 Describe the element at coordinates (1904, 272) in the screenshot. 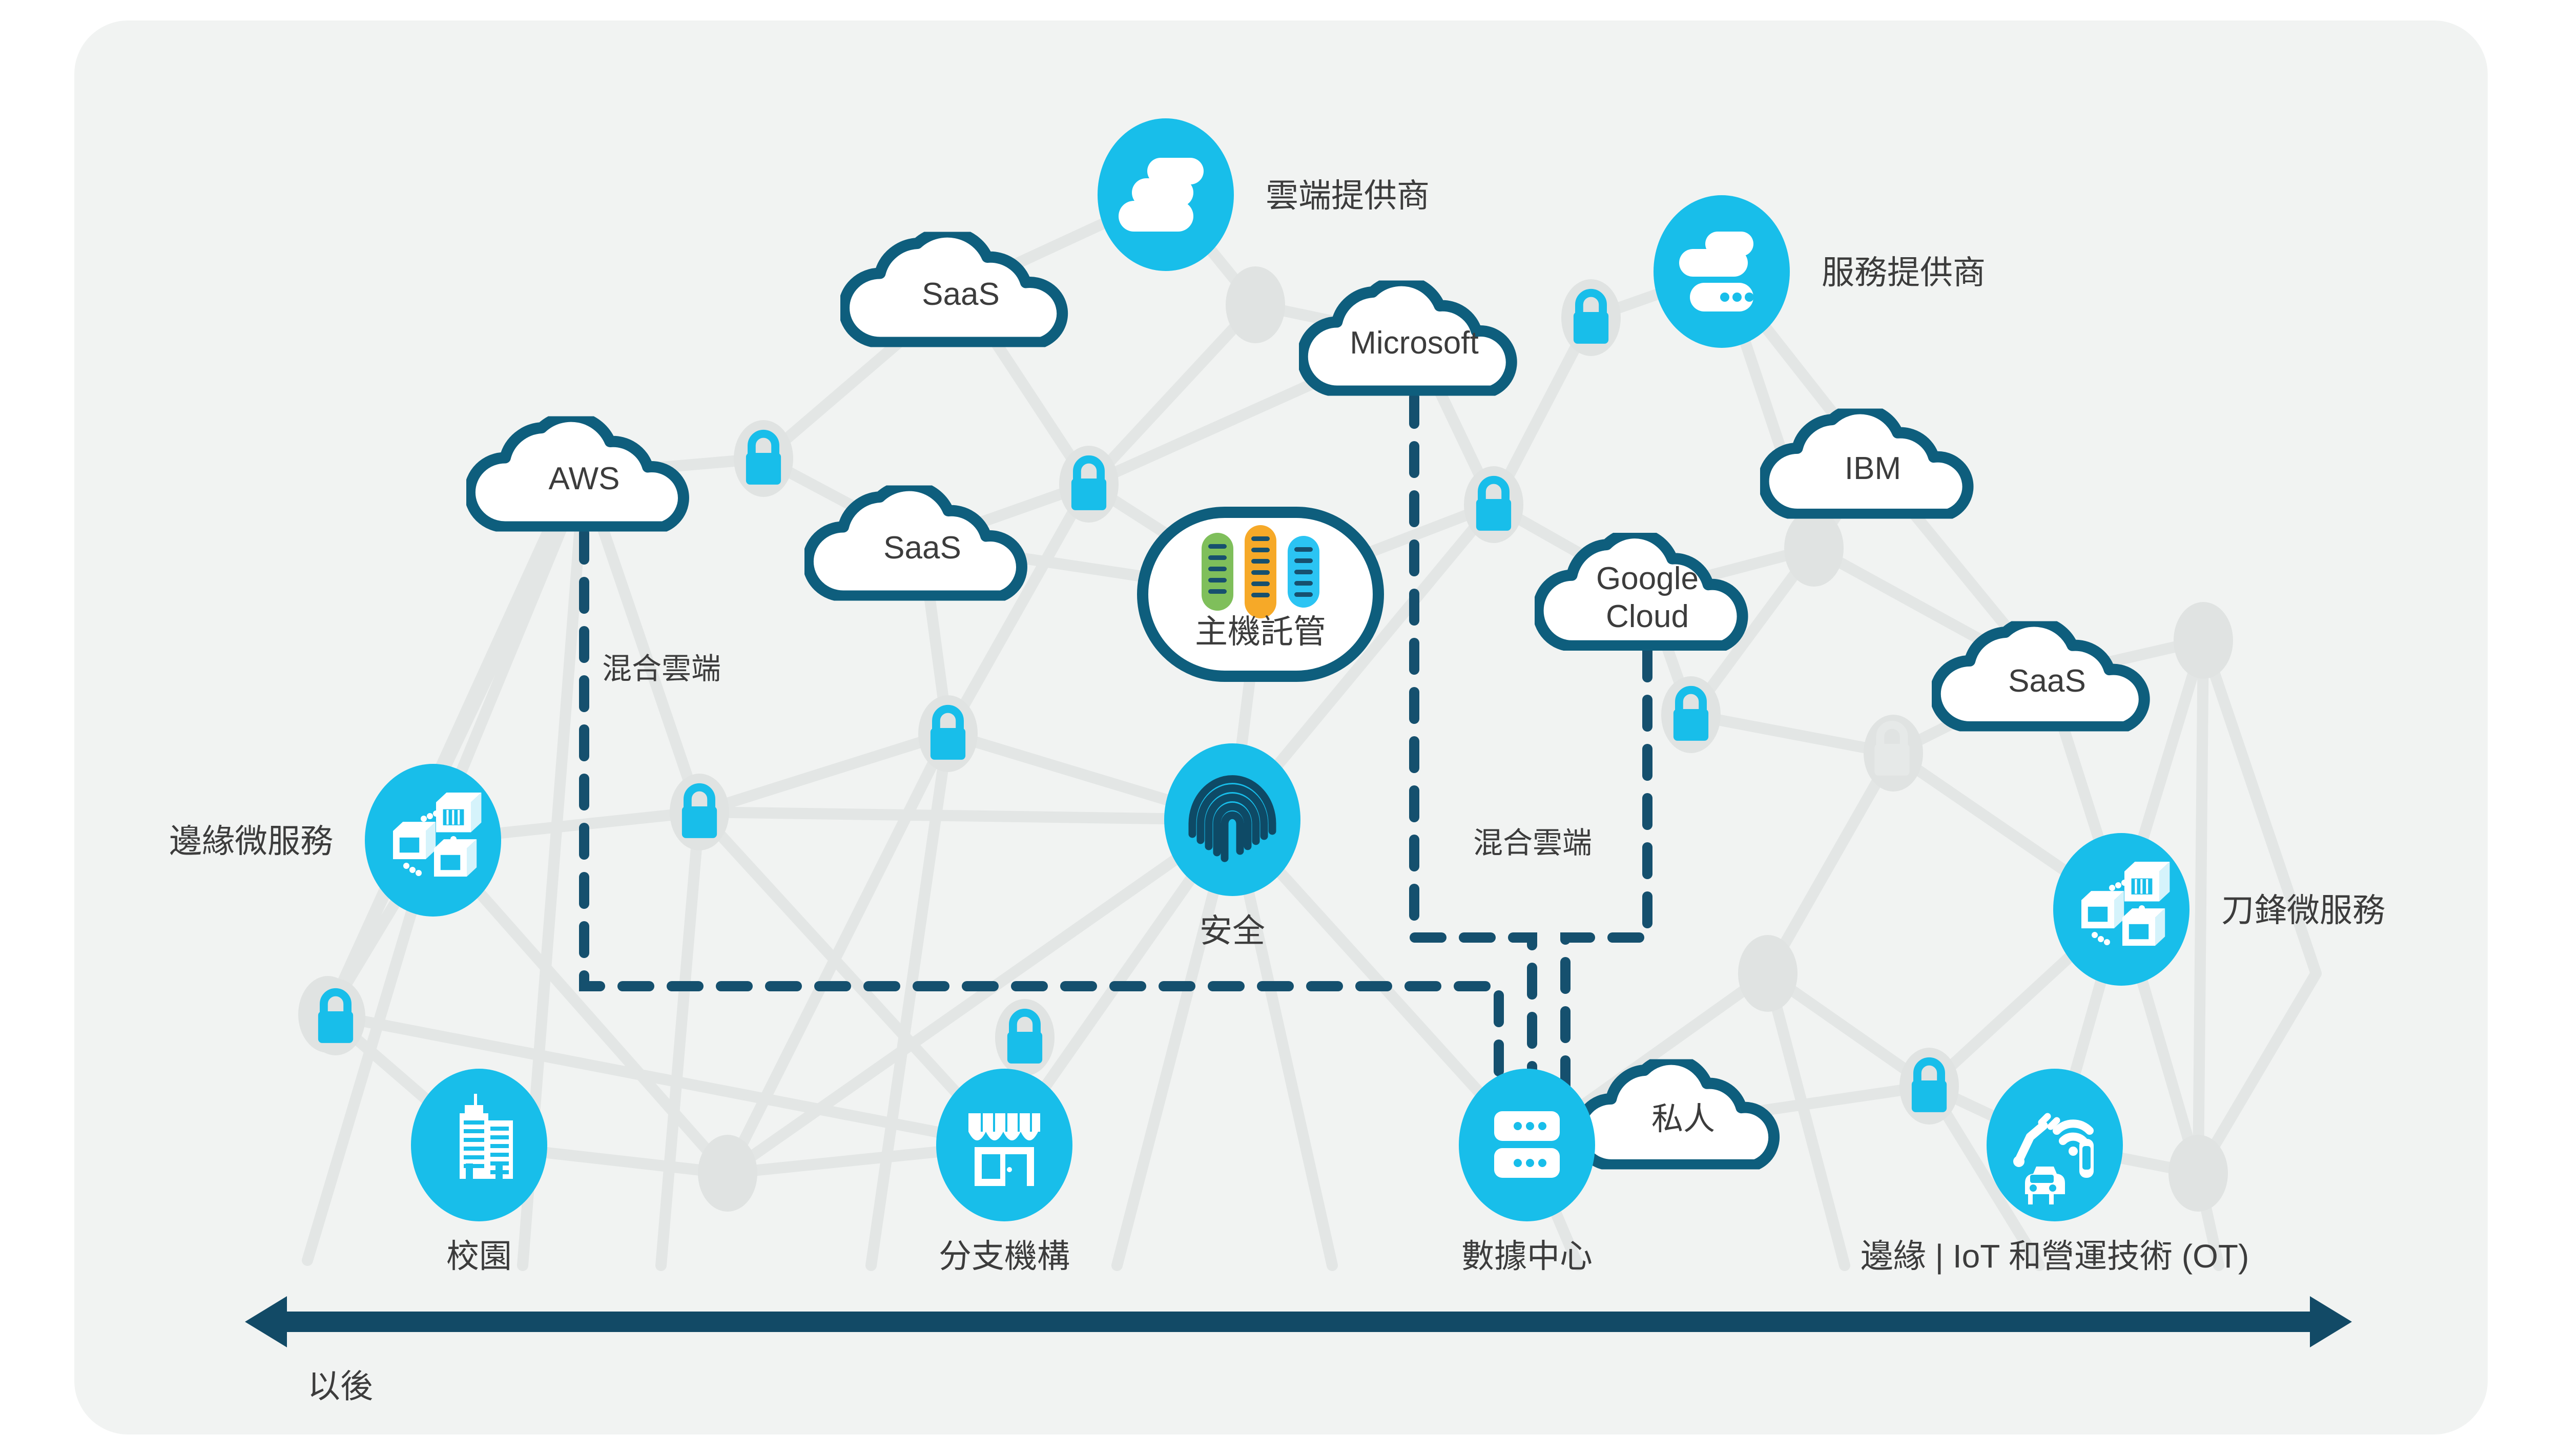

I see `icon-node-label: 服務提供商` at that location.